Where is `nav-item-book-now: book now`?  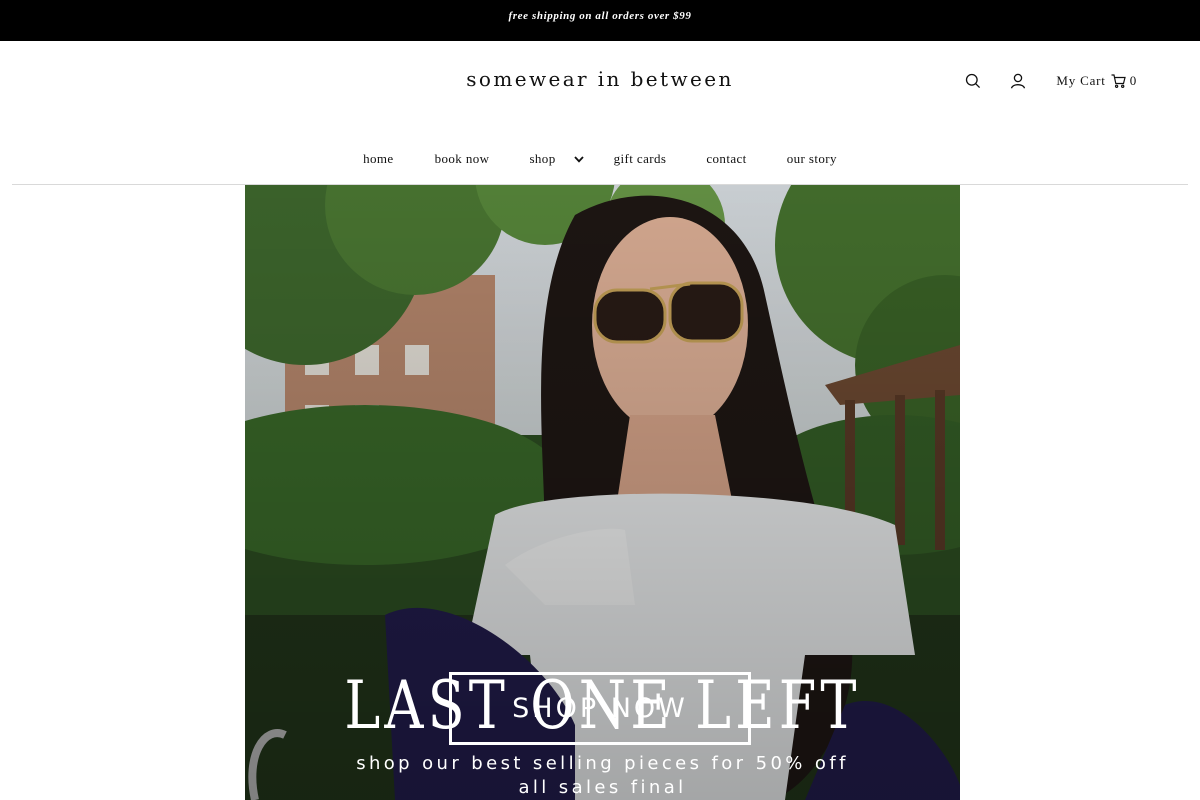
nav-item-book-now: book now is located at coordinates (462, 159).